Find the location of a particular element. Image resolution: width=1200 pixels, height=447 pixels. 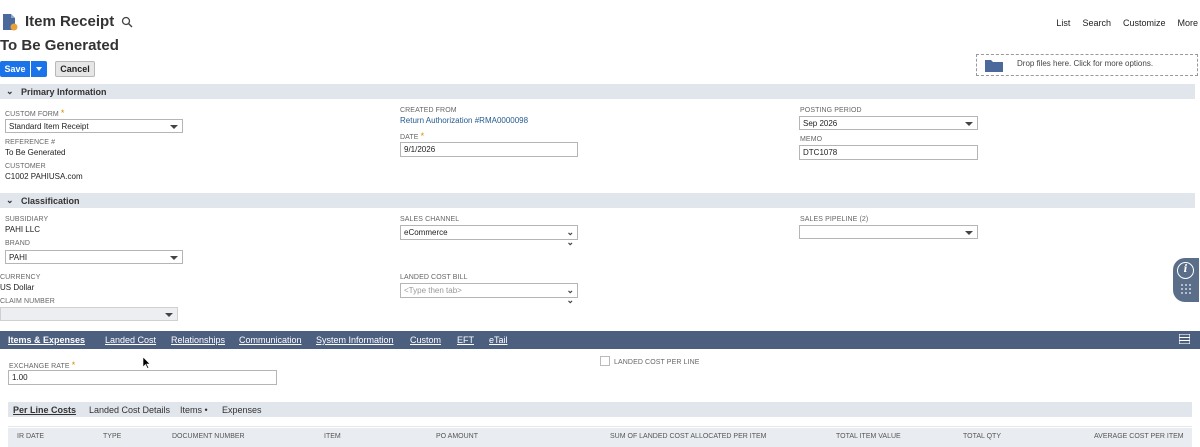

claim-number-select is located at coordinates (89, 314).